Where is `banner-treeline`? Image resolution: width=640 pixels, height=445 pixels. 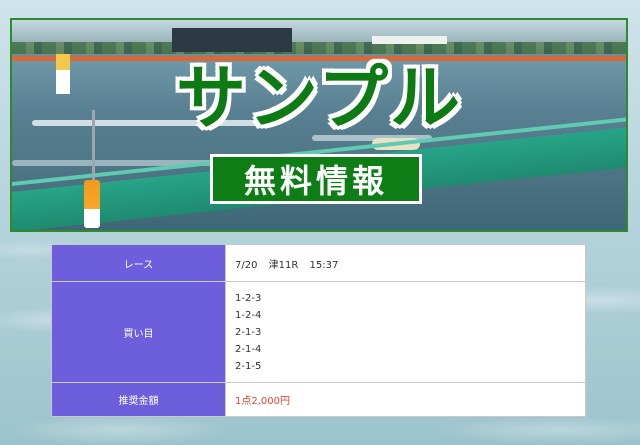 banner-treeline is located at coordinates (319, 48).